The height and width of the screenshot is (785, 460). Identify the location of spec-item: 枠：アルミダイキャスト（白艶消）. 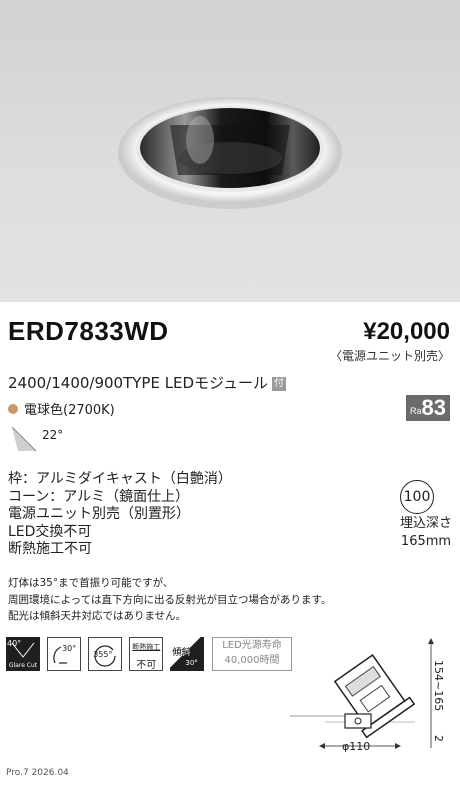
(120, 479).